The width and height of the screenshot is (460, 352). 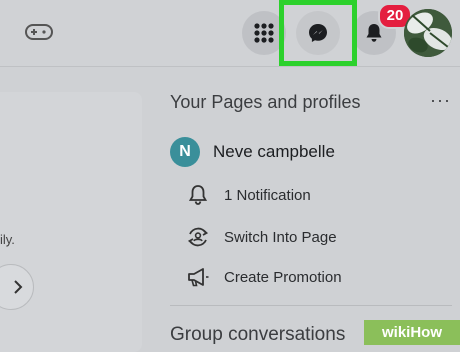 What do you see at coordinates (39, 32) in the screenshot?
I see `gaming-icon` at bounding box center [39, 32].